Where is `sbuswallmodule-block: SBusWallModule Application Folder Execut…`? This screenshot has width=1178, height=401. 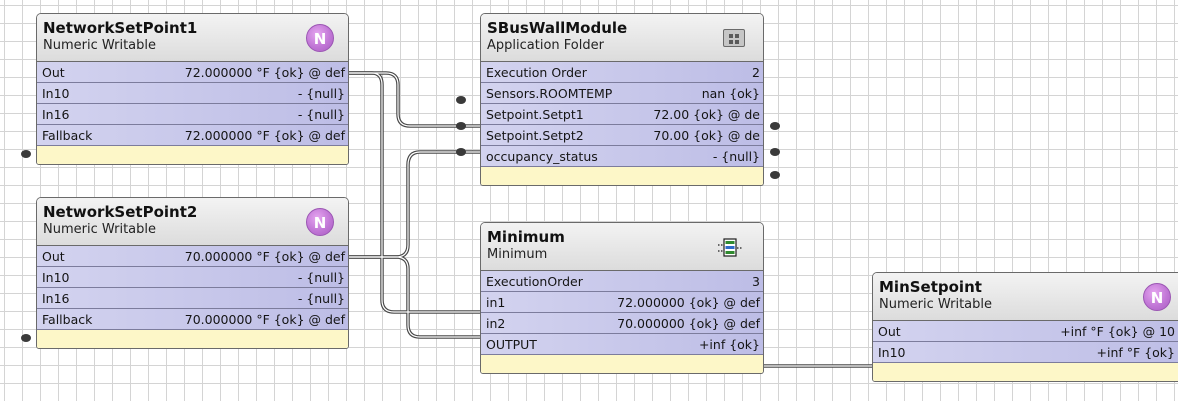
sbuswallmodule-block: SBusWallModule Application Folder Execut… is located at coordinates (622, 99).